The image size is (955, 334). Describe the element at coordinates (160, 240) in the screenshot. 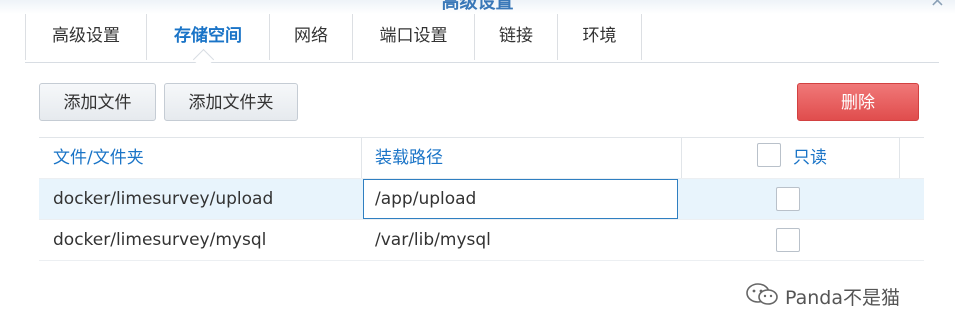

I see `file-folder-cell: docker/limesurvey/mysql` at that location.